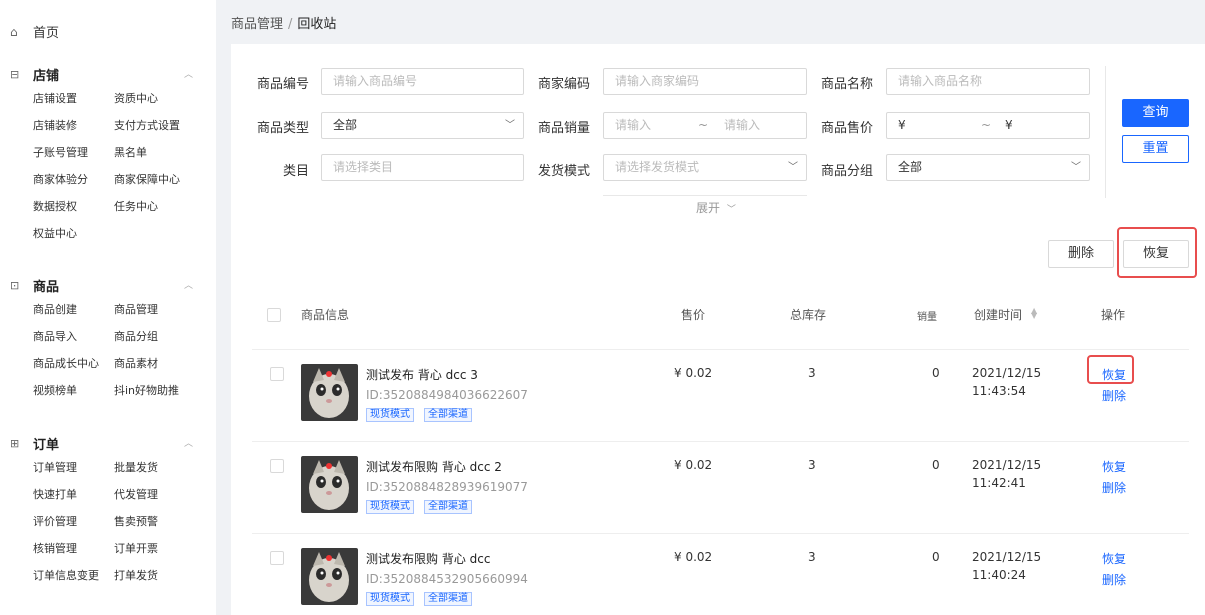  Describe the element at coordinates (154, 104) in the screenshot. I see `sidebar-item: 资质中心` at that location.